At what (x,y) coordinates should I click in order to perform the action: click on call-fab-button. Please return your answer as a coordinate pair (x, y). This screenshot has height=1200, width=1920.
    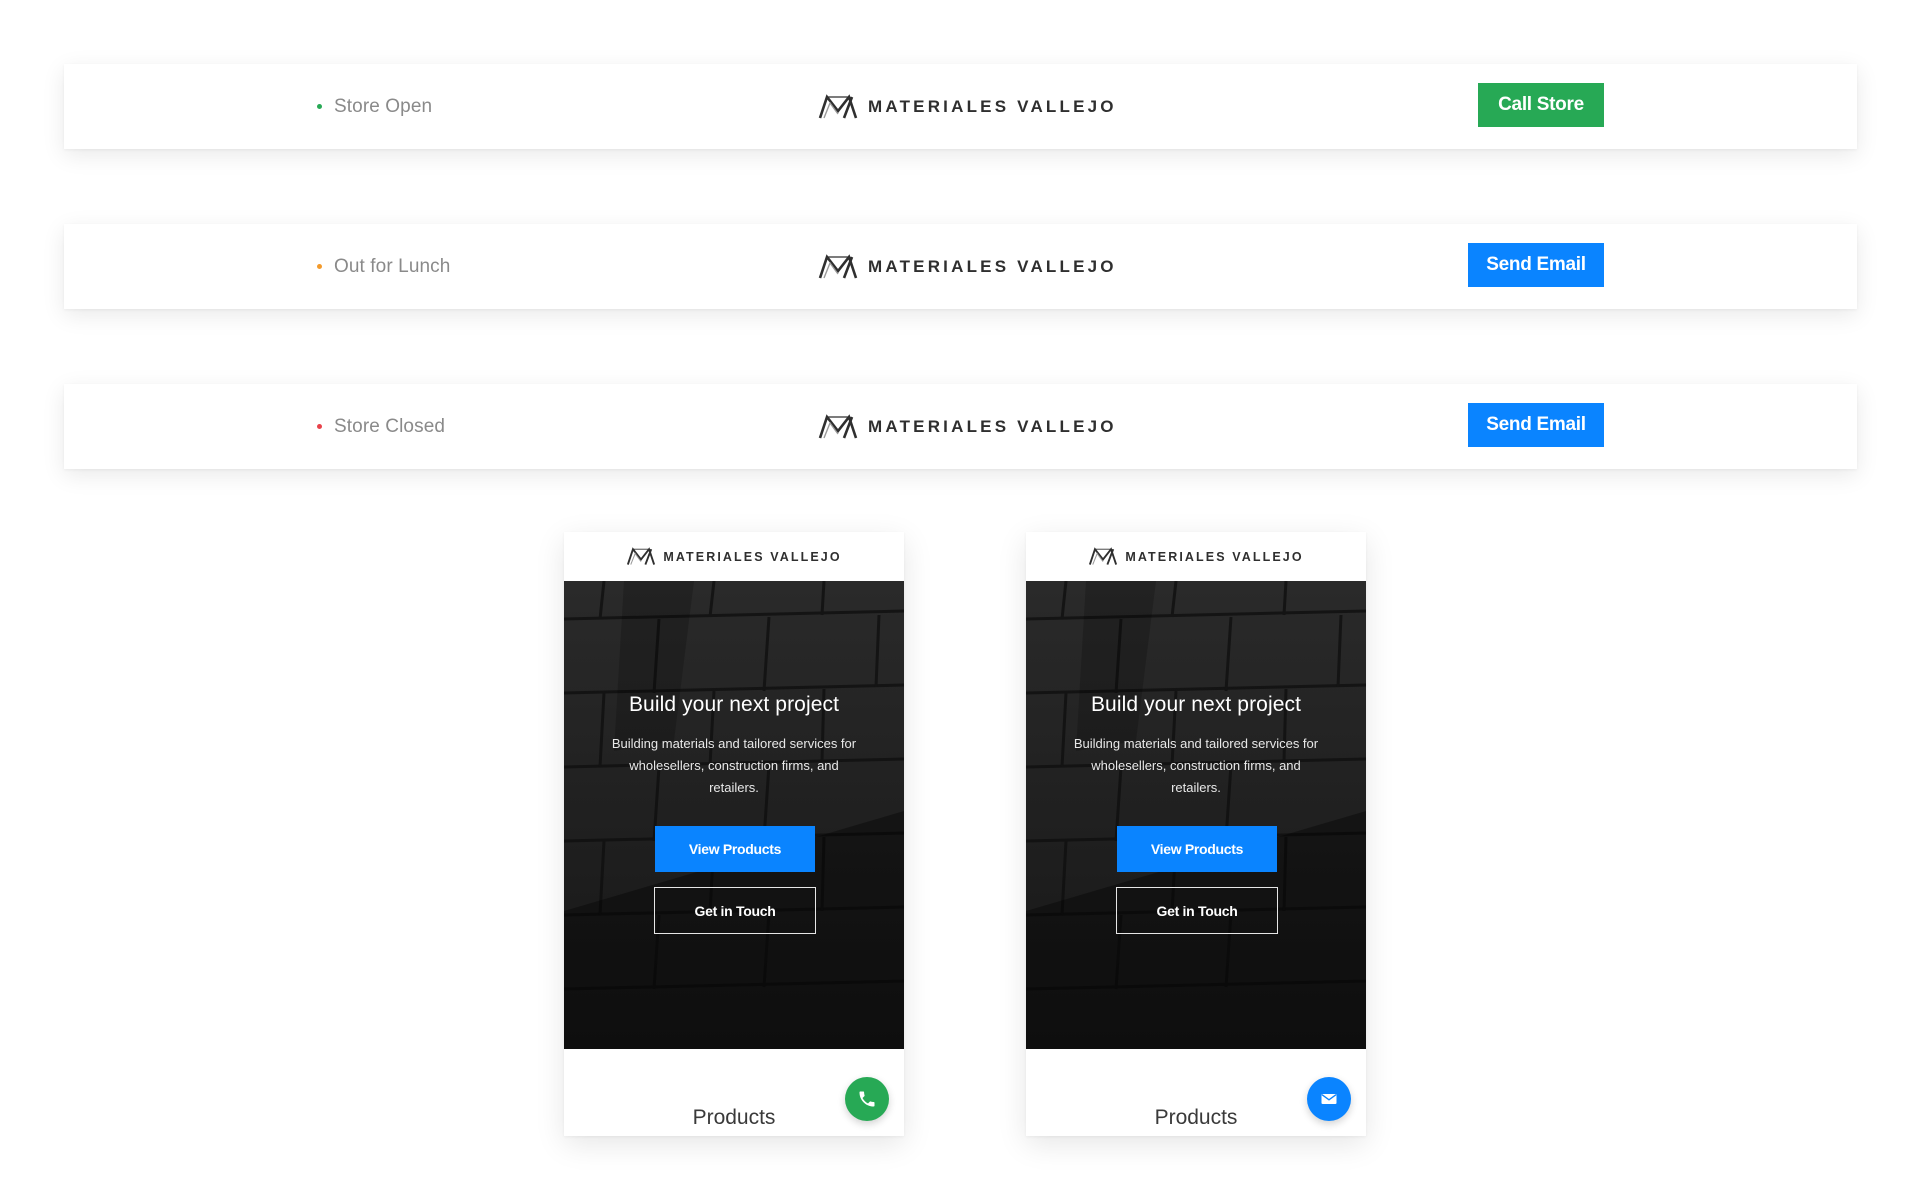
    Looking at the image, I should click on (867, 1099).